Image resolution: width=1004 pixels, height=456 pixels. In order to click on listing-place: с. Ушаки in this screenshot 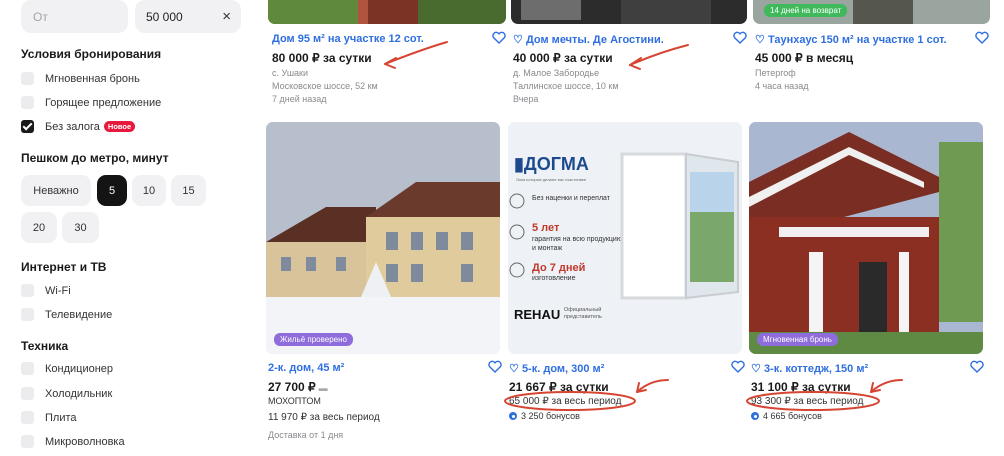, I will do `click(290, 73)`.